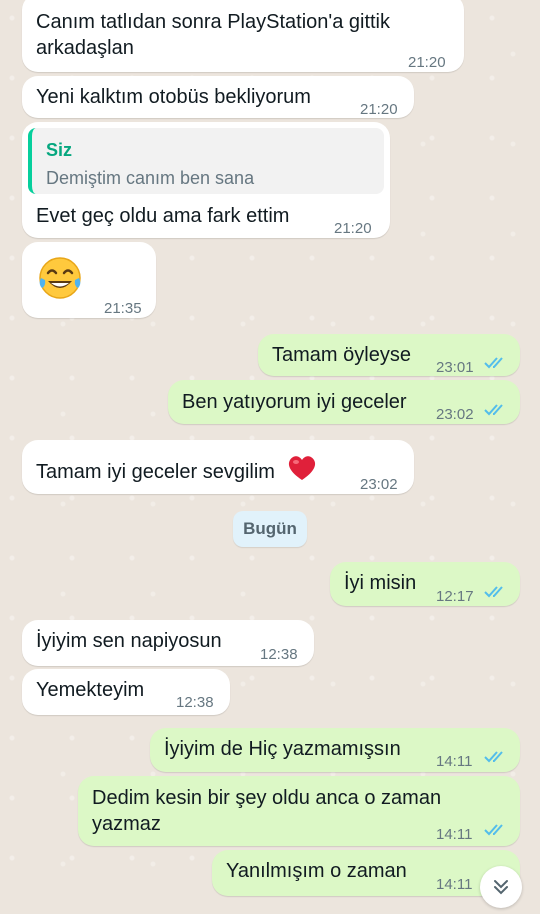 The image size is (540, 914). What do you see at coordinates (85, 48) in the screenshot?
I see `message-text: arkadaşlan` at bounding box center [85, 48].